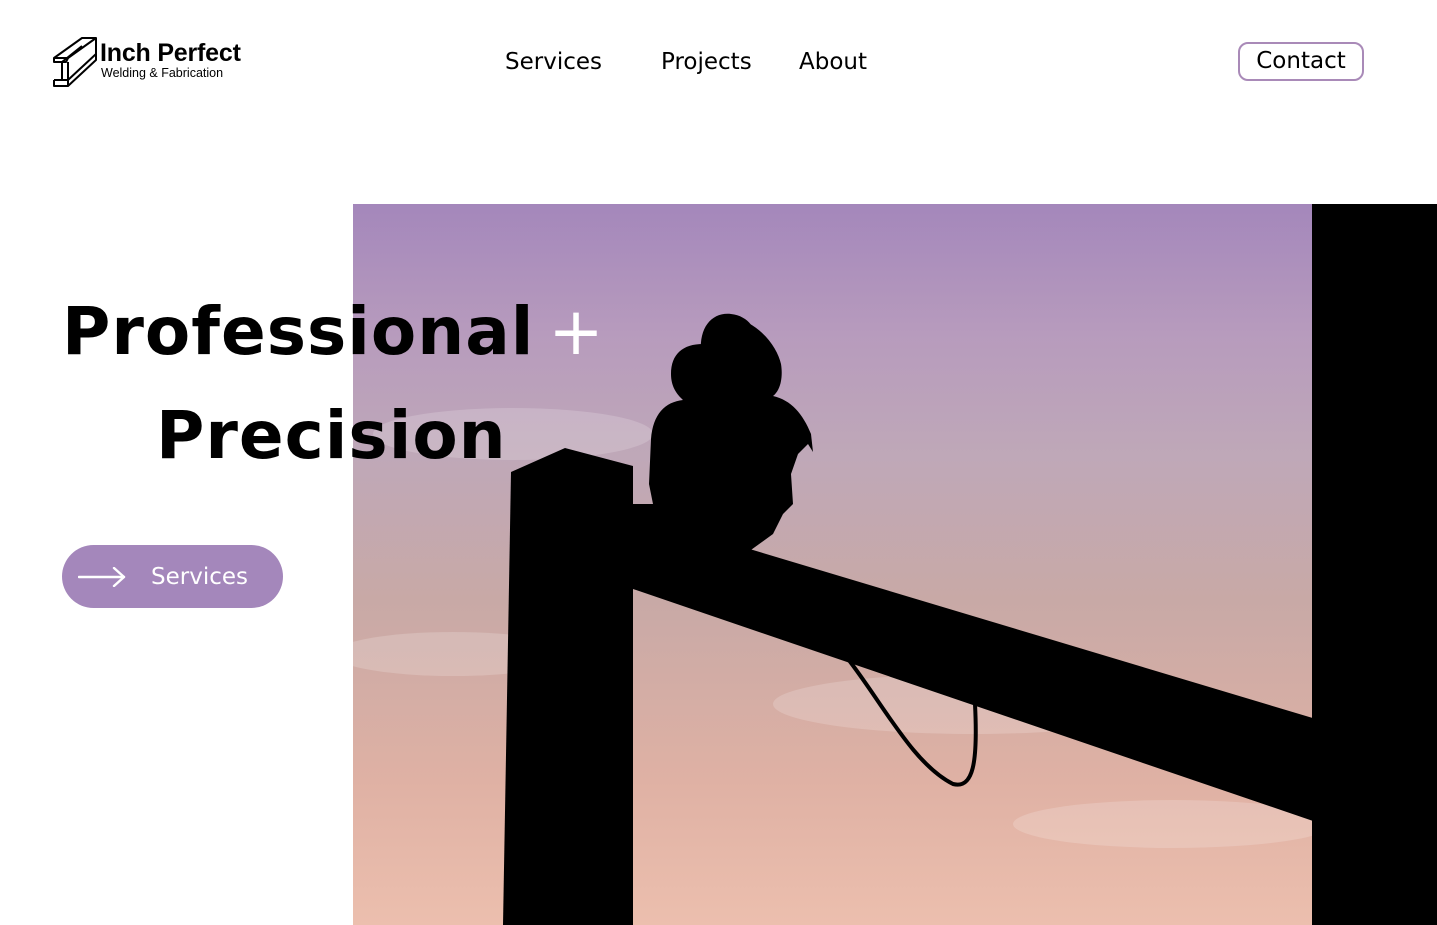 The image size is (1437, 925). Describe the element at coordinates (706, 62) in the screenshot. I see `nav-item-projects: Projects` at that location.